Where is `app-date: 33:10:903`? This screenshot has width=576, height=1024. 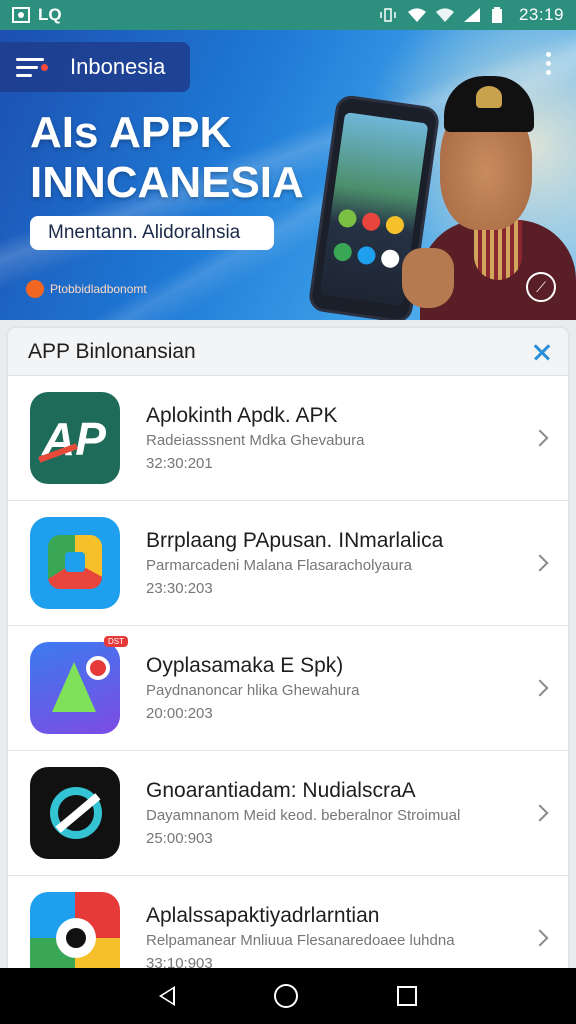
app-date: 33:10:903 is located at coordinates (179, 961).